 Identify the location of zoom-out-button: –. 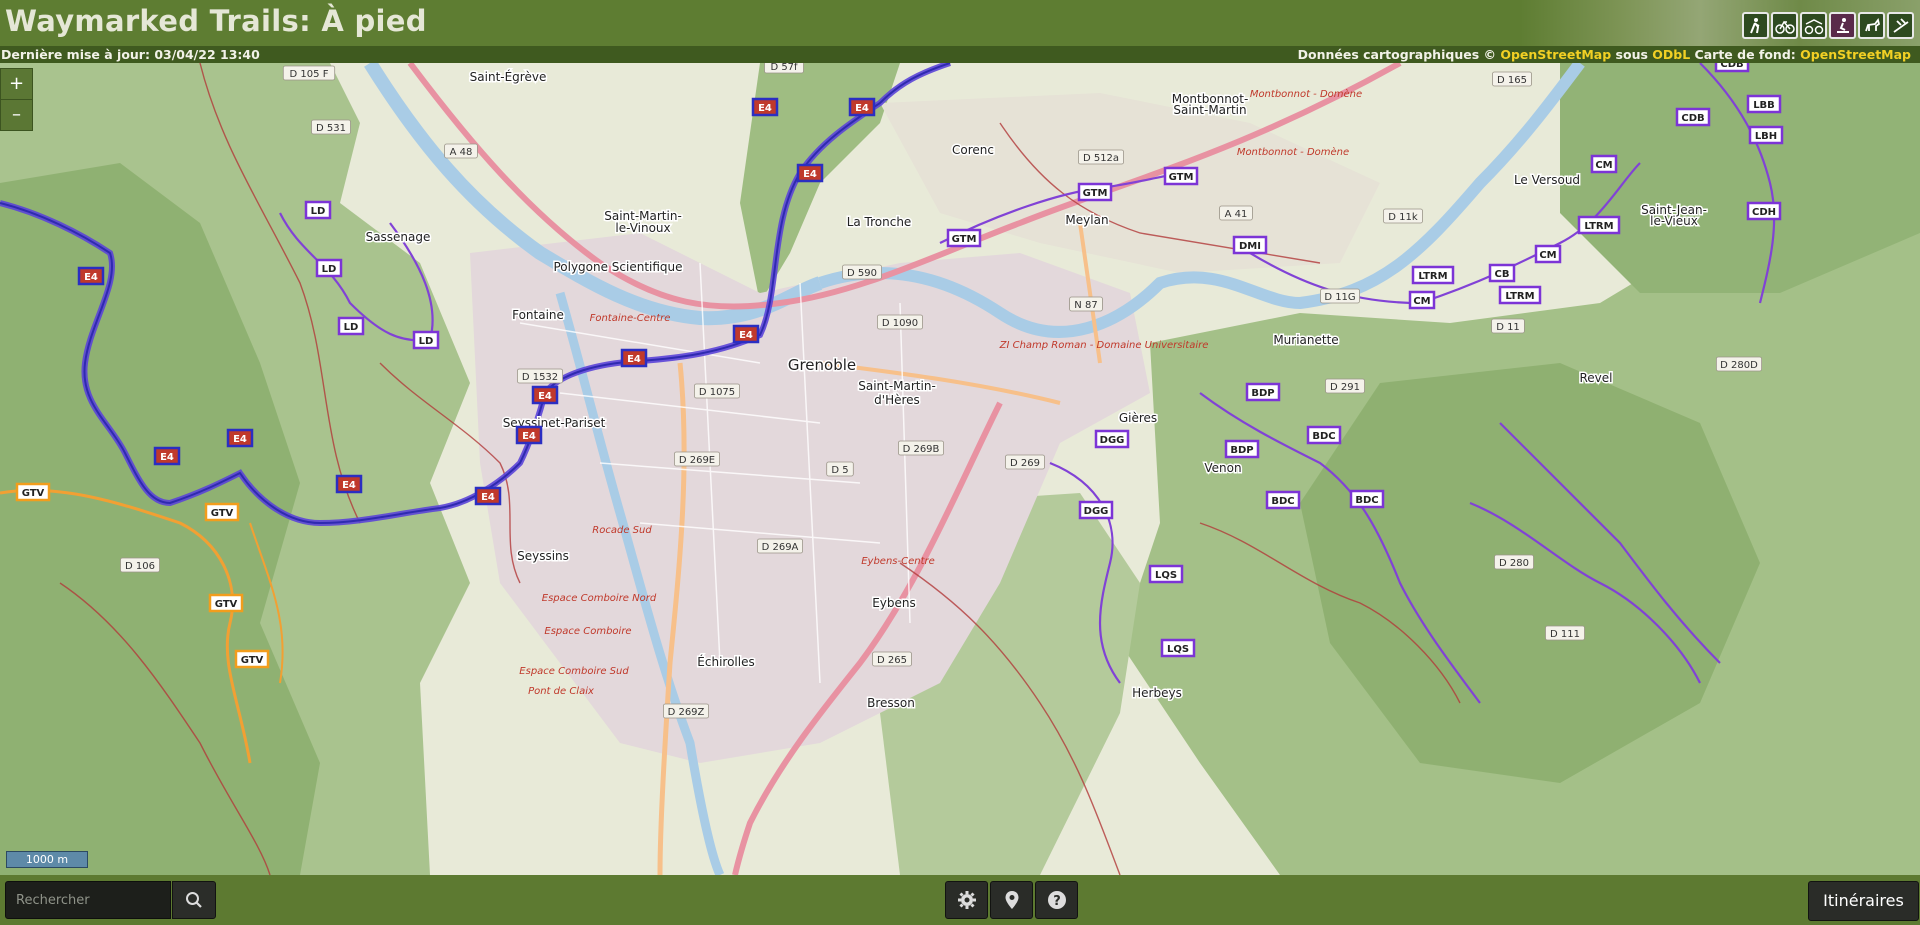
(16, 114).